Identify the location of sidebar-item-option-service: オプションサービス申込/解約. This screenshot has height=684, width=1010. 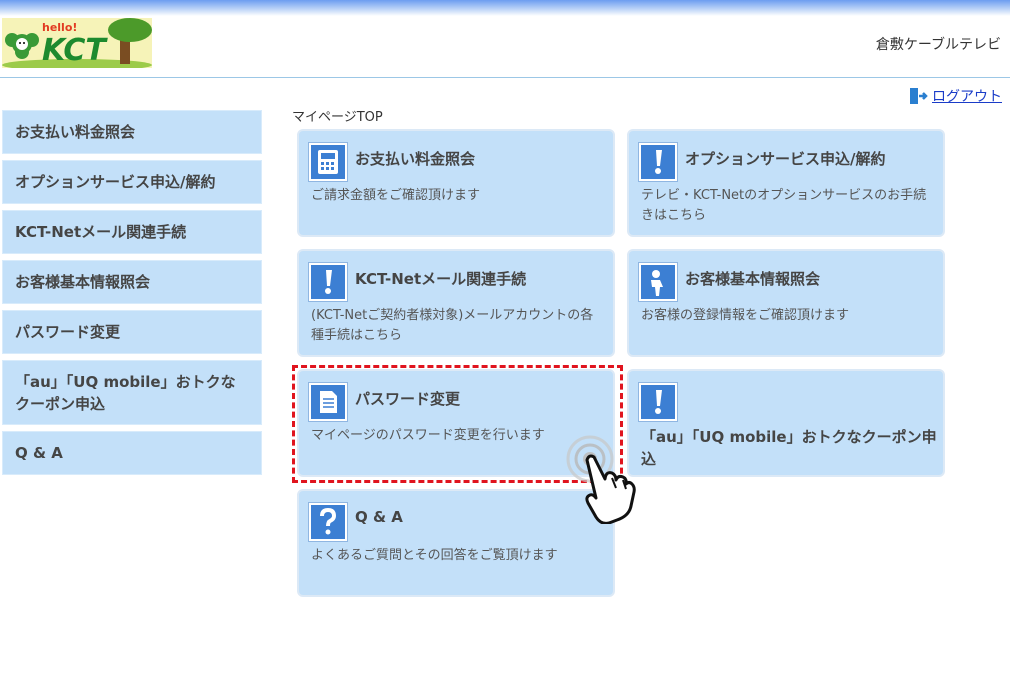
(132, 182).